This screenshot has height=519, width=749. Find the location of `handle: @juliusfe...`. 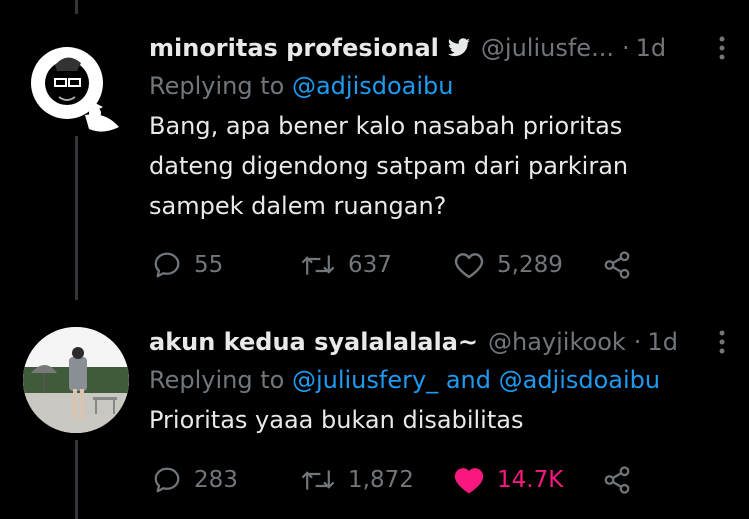

handle: @juliusfe... is located at coordinates (547, 48).